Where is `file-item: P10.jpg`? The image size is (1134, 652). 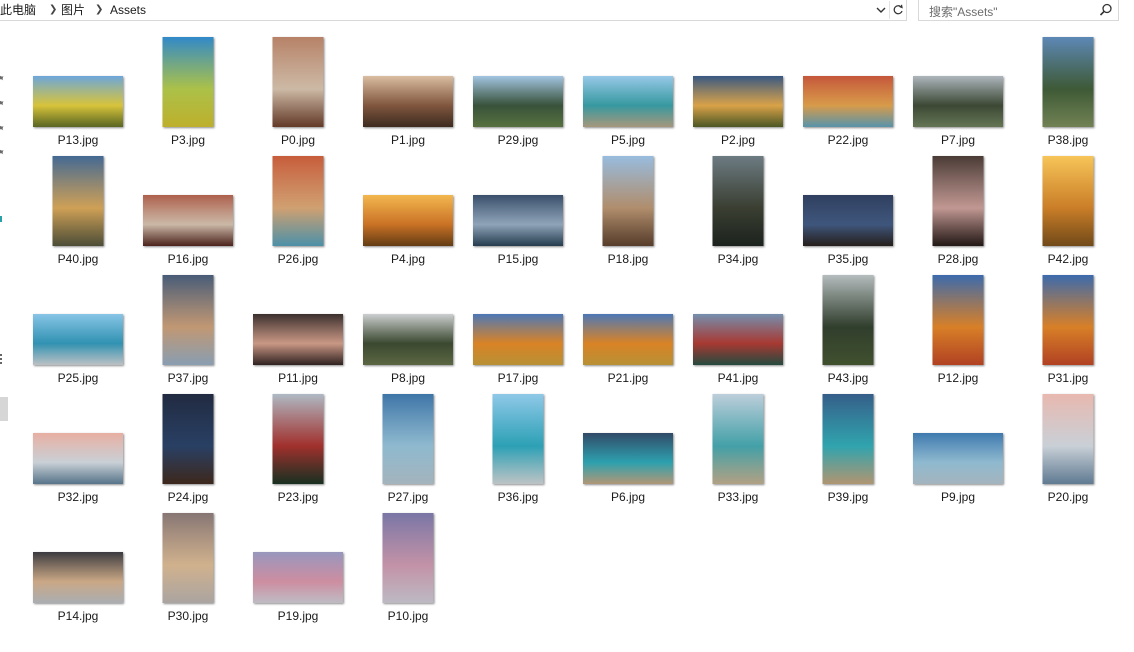 file-item: P10.jpg is located at coordinates (408, 568).